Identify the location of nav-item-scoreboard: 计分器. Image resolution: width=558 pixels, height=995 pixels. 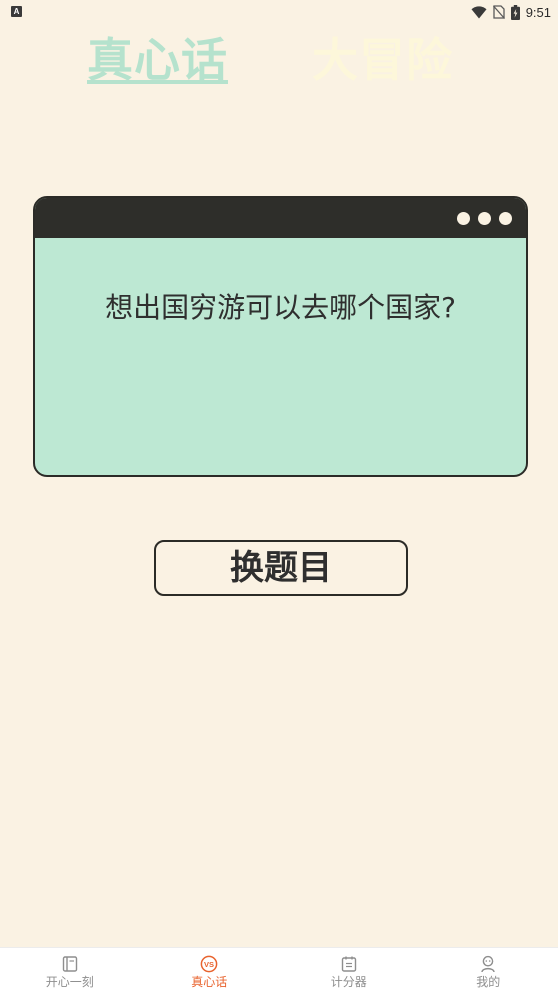
(349, 971).